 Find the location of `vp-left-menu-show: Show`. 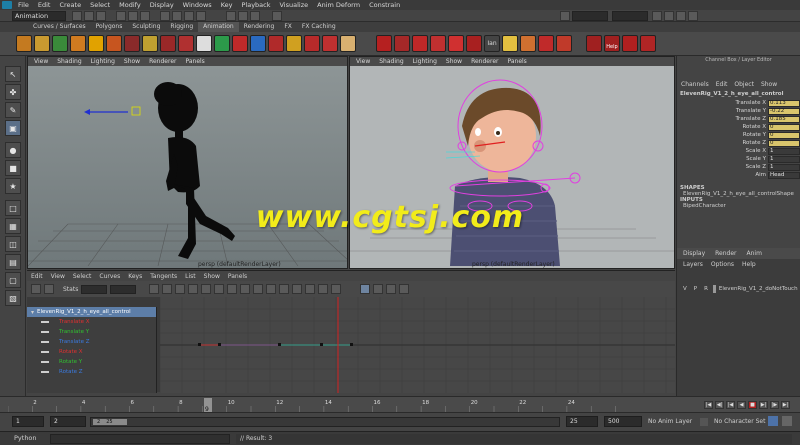

vp-left-menu-show: Show is located at coordinates (132, 61).